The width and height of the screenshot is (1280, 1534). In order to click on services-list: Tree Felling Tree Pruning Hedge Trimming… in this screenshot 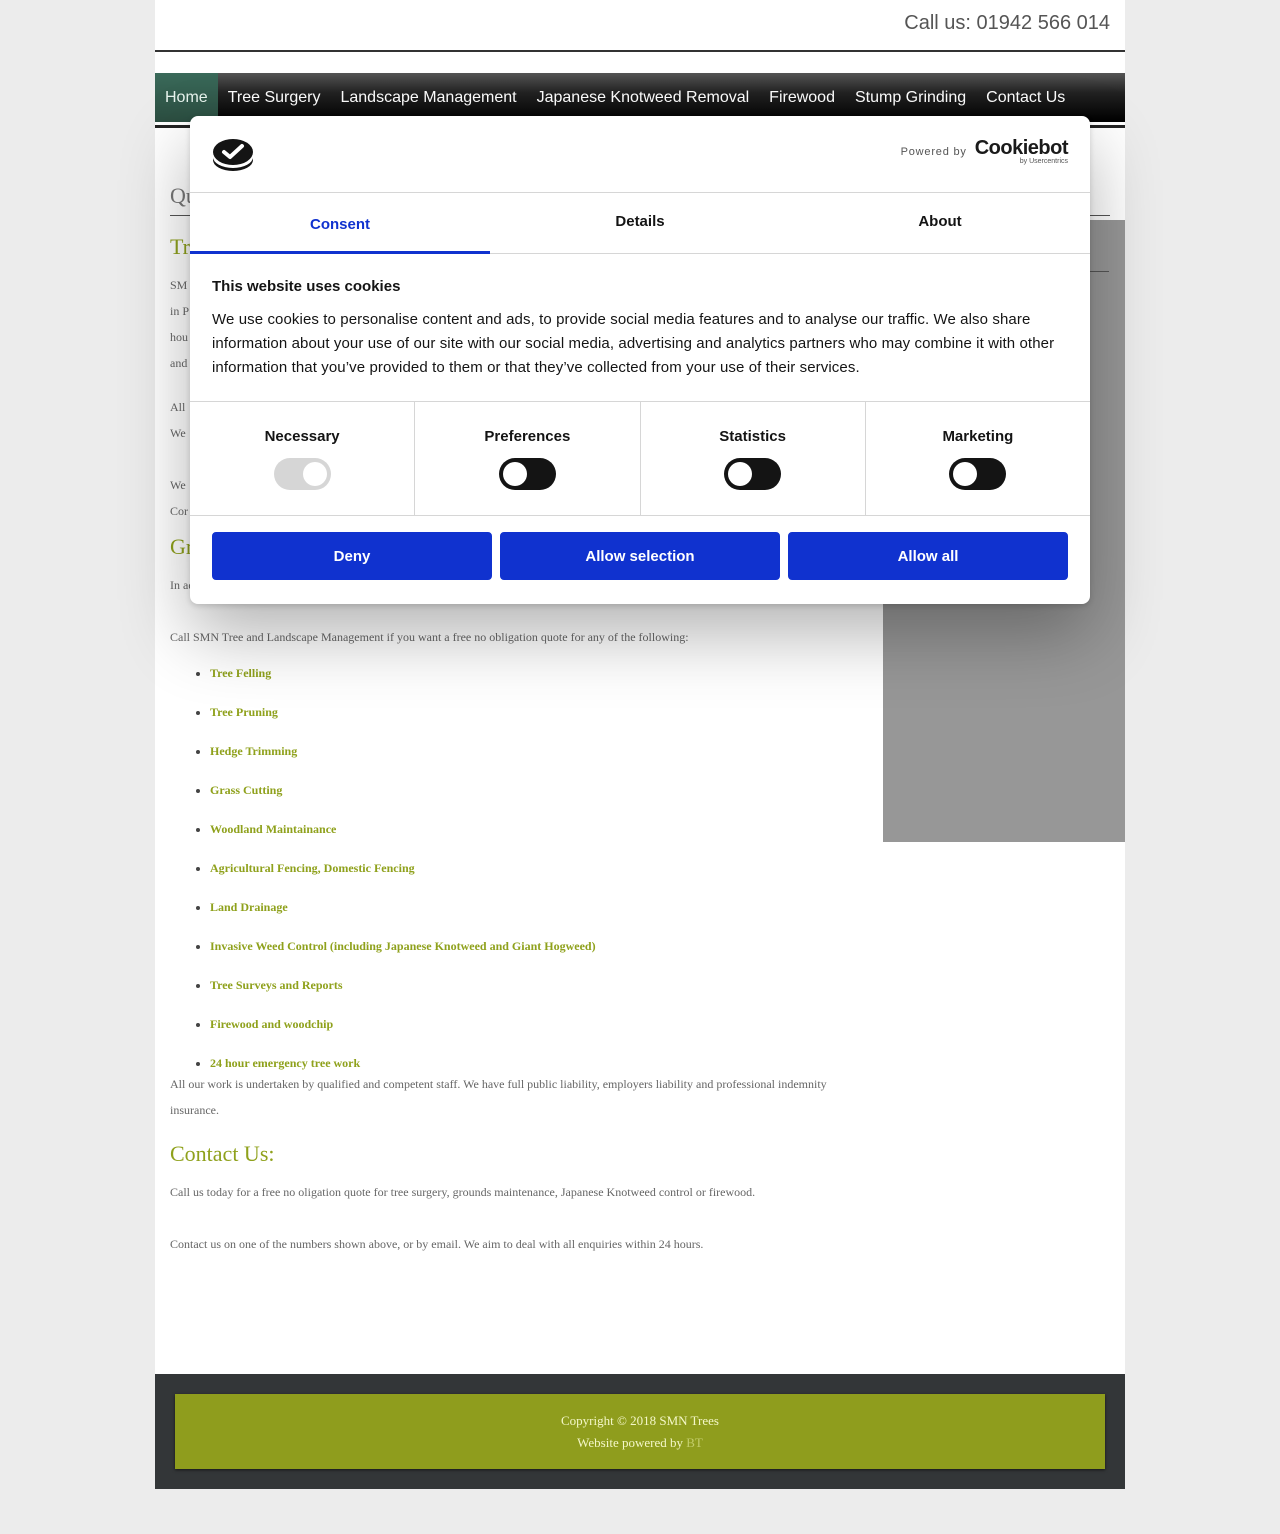, I will do `click(505, 868)`.